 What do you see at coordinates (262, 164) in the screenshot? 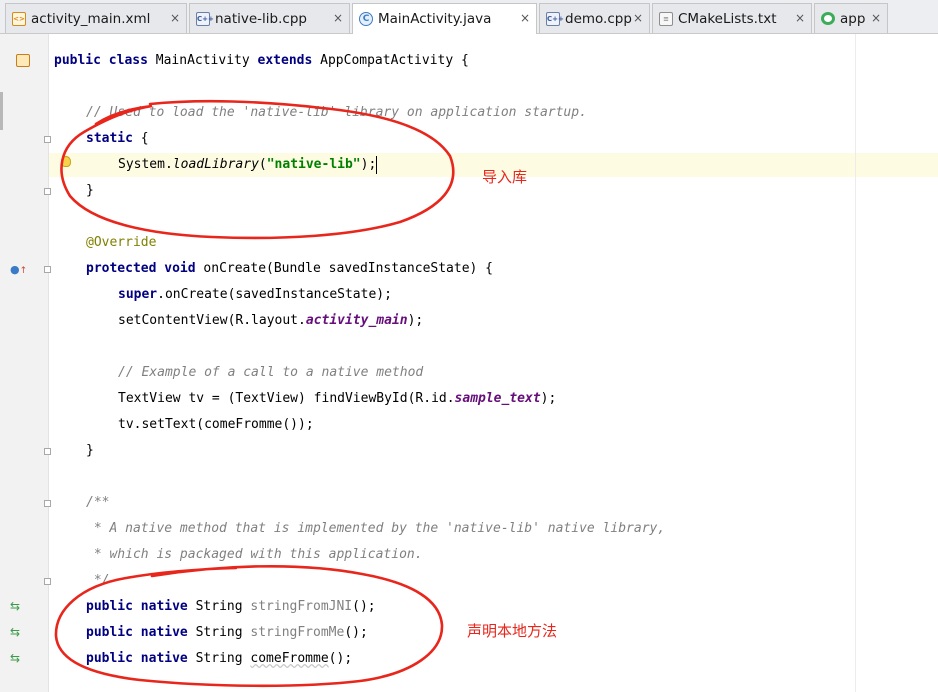
I see `code-text: (` at bounding box center [262, 164].